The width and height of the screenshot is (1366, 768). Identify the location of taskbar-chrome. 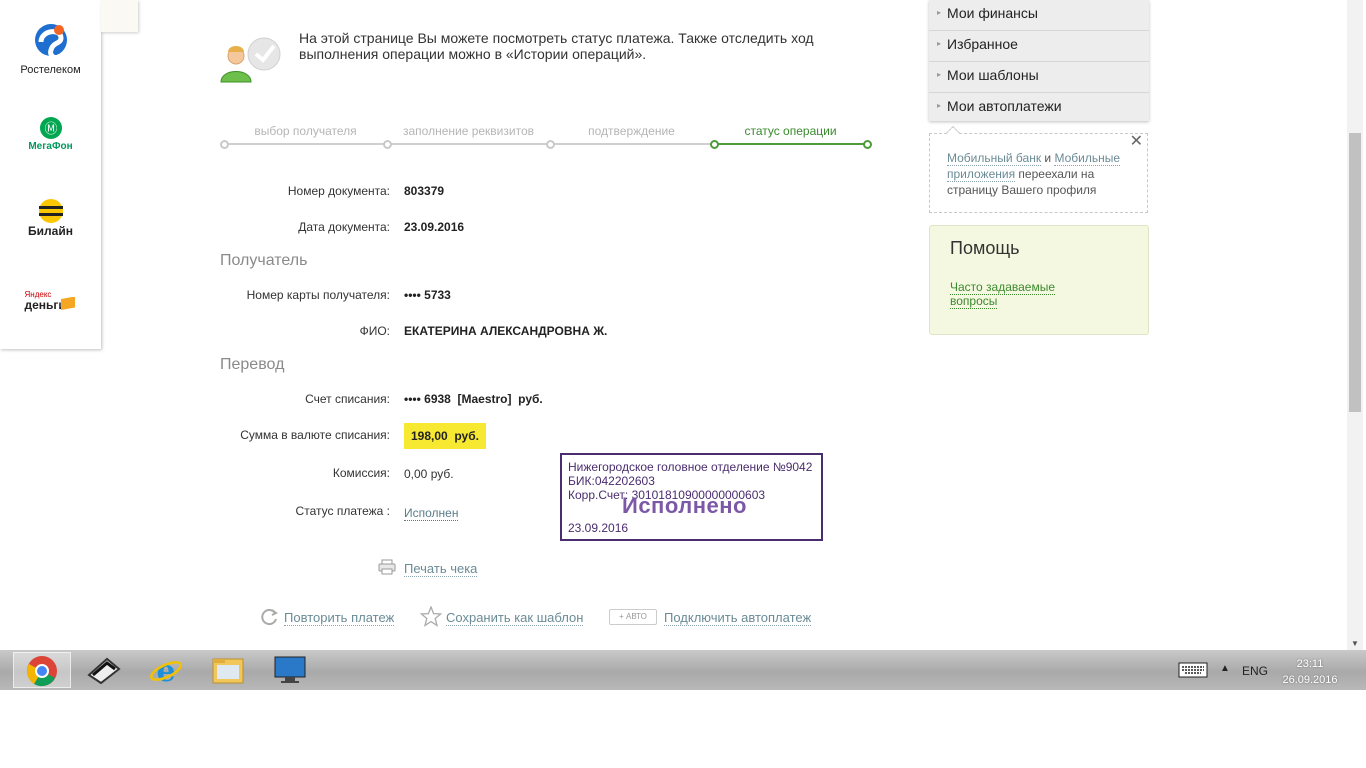
(42, 670).